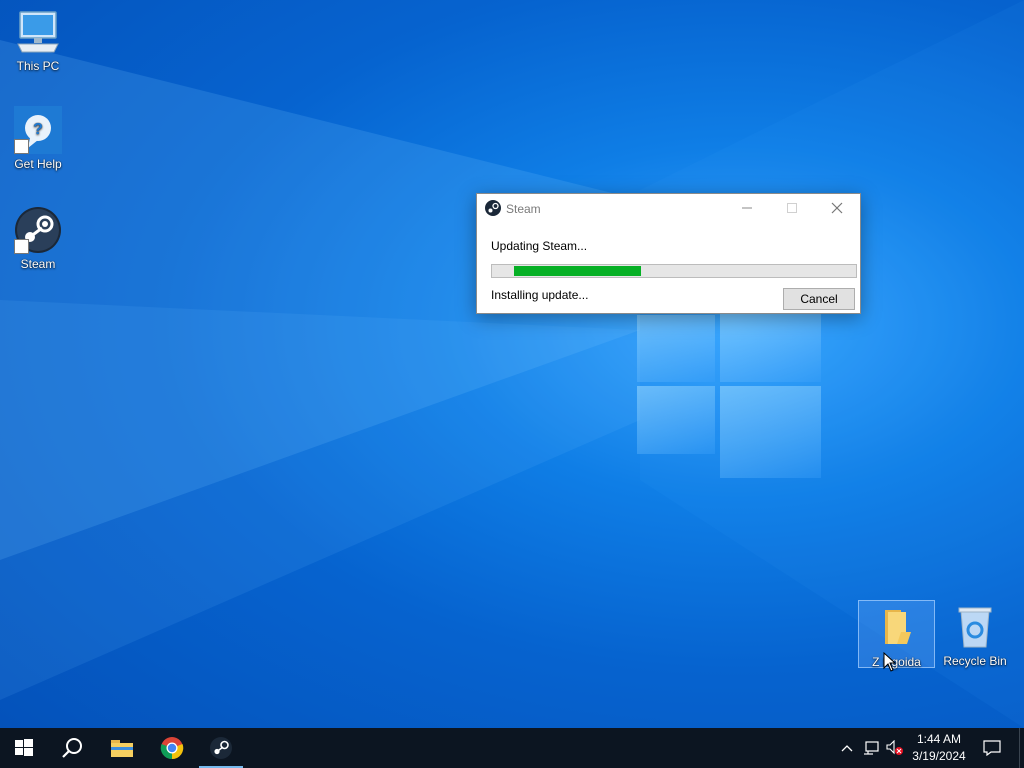 Image resolution: width=1024 pixels, height=768 pixels. I want to click on desktop-icon-label: Recycle Bin, so click(975, 661).